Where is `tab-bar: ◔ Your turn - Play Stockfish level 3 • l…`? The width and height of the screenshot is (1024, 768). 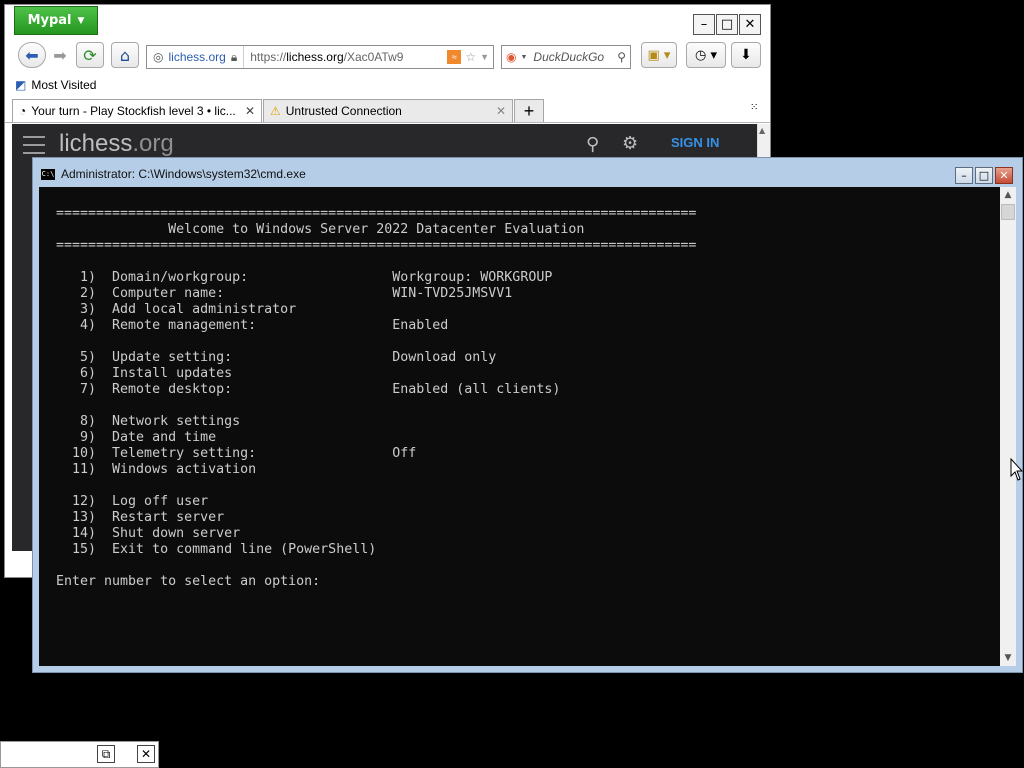 tab-bar: ◔ Your turn - Play Stockfish level 3 • l… is located at coordinates (387, 110).